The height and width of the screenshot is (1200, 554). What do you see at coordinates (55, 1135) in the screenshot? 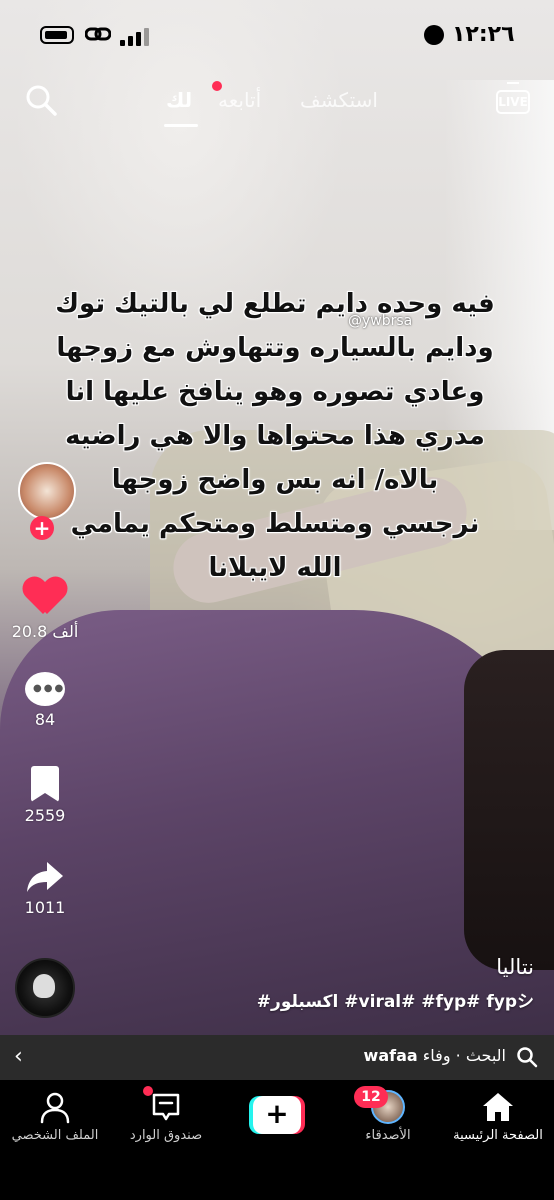
I see `nav-profile-label: الملف الشخصي` at bounding box center [55, 1135].